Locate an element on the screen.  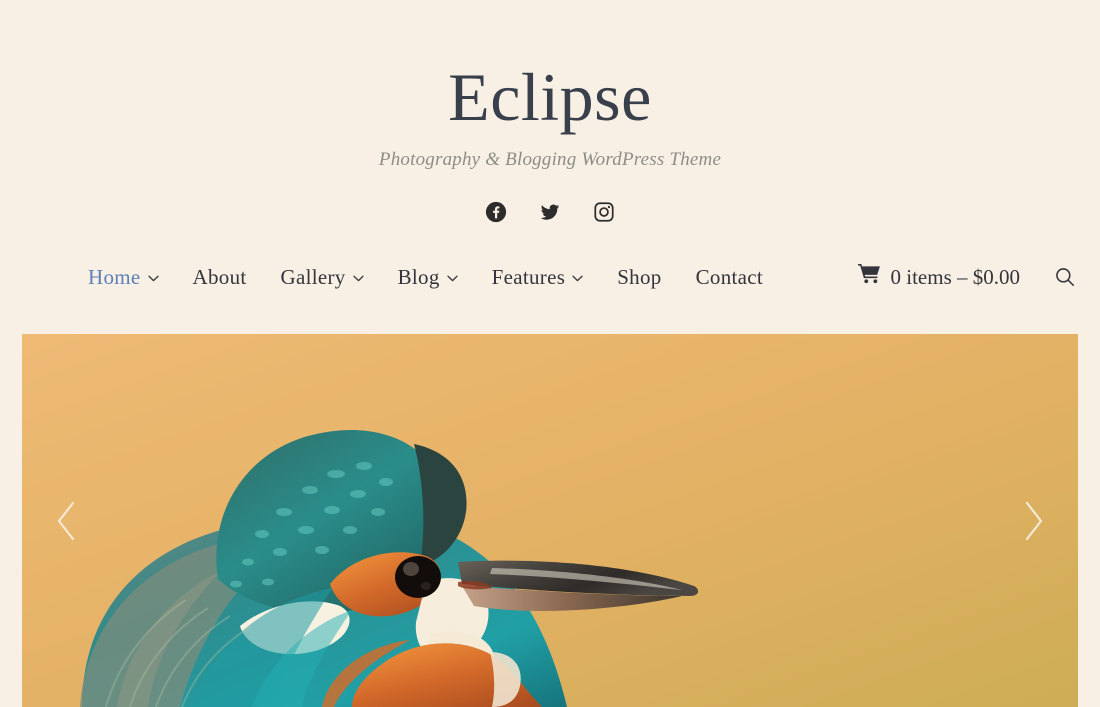
chevron-left-icon is located at coordinates (66, 520).